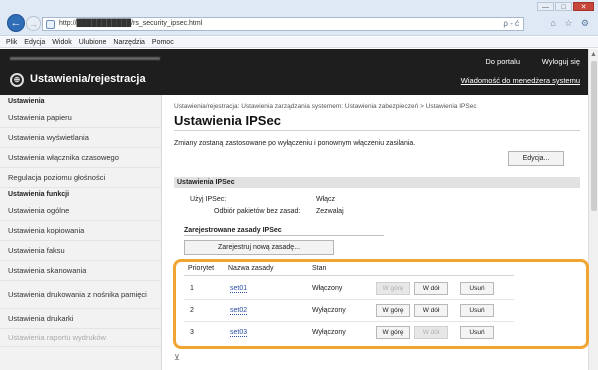 The width and height of the screenshot is (598, 370). What do you see at coordinates (227, 120) in the screenshot?
I see `page-title: Ustawienia IPSec` at bounding box center [227, 120].